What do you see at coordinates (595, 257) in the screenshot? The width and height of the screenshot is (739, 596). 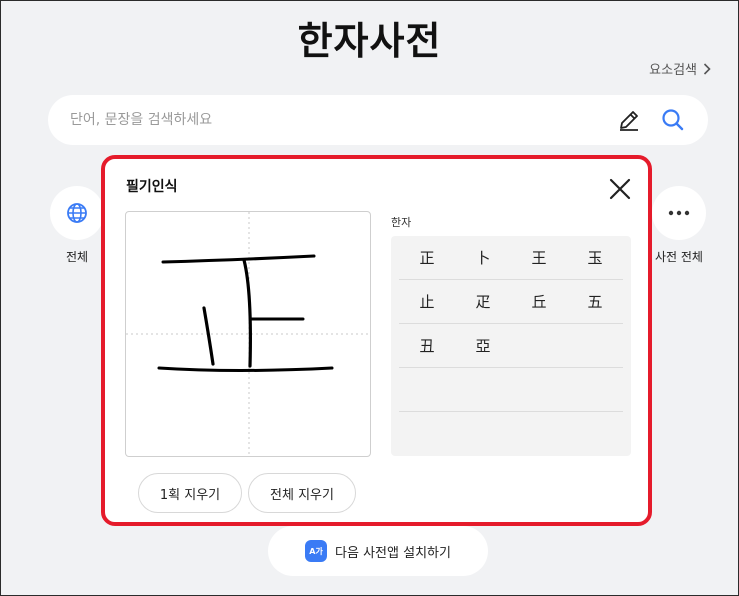 I see `result-char: 玉` at bounding box center [595, 257].